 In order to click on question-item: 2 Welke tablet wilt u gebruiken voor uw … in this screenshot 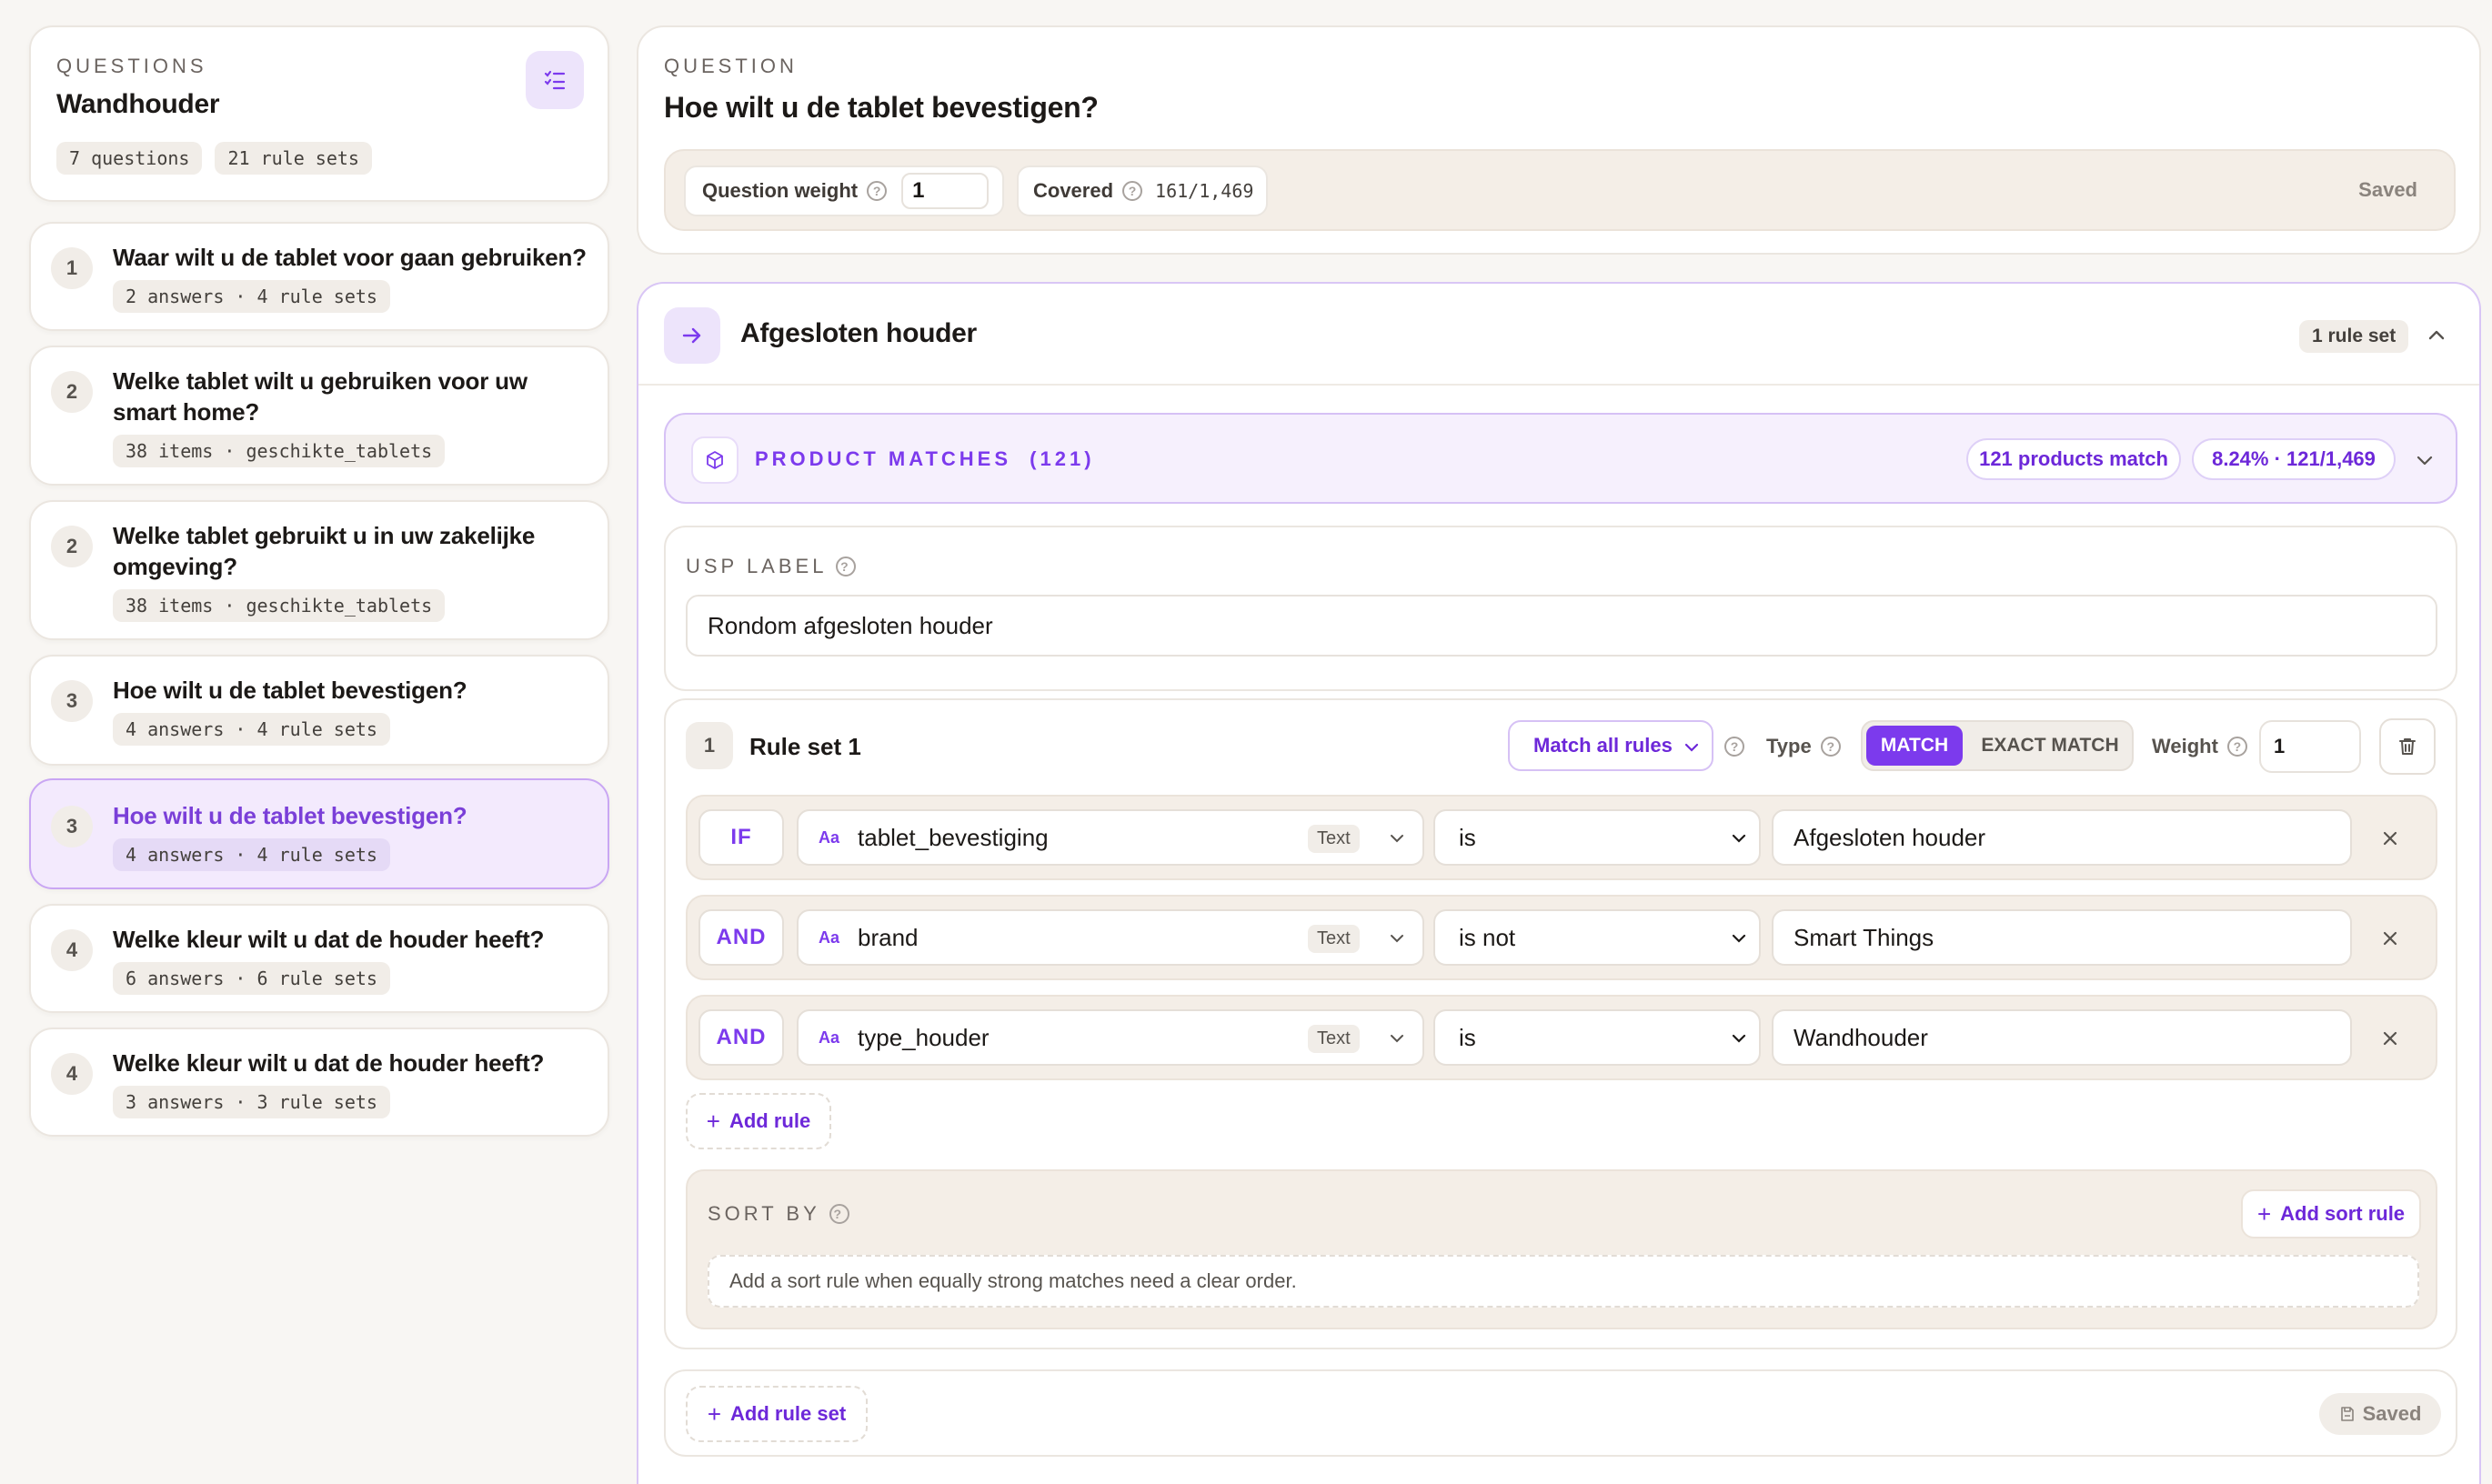, I will do `click(319, 416)`.